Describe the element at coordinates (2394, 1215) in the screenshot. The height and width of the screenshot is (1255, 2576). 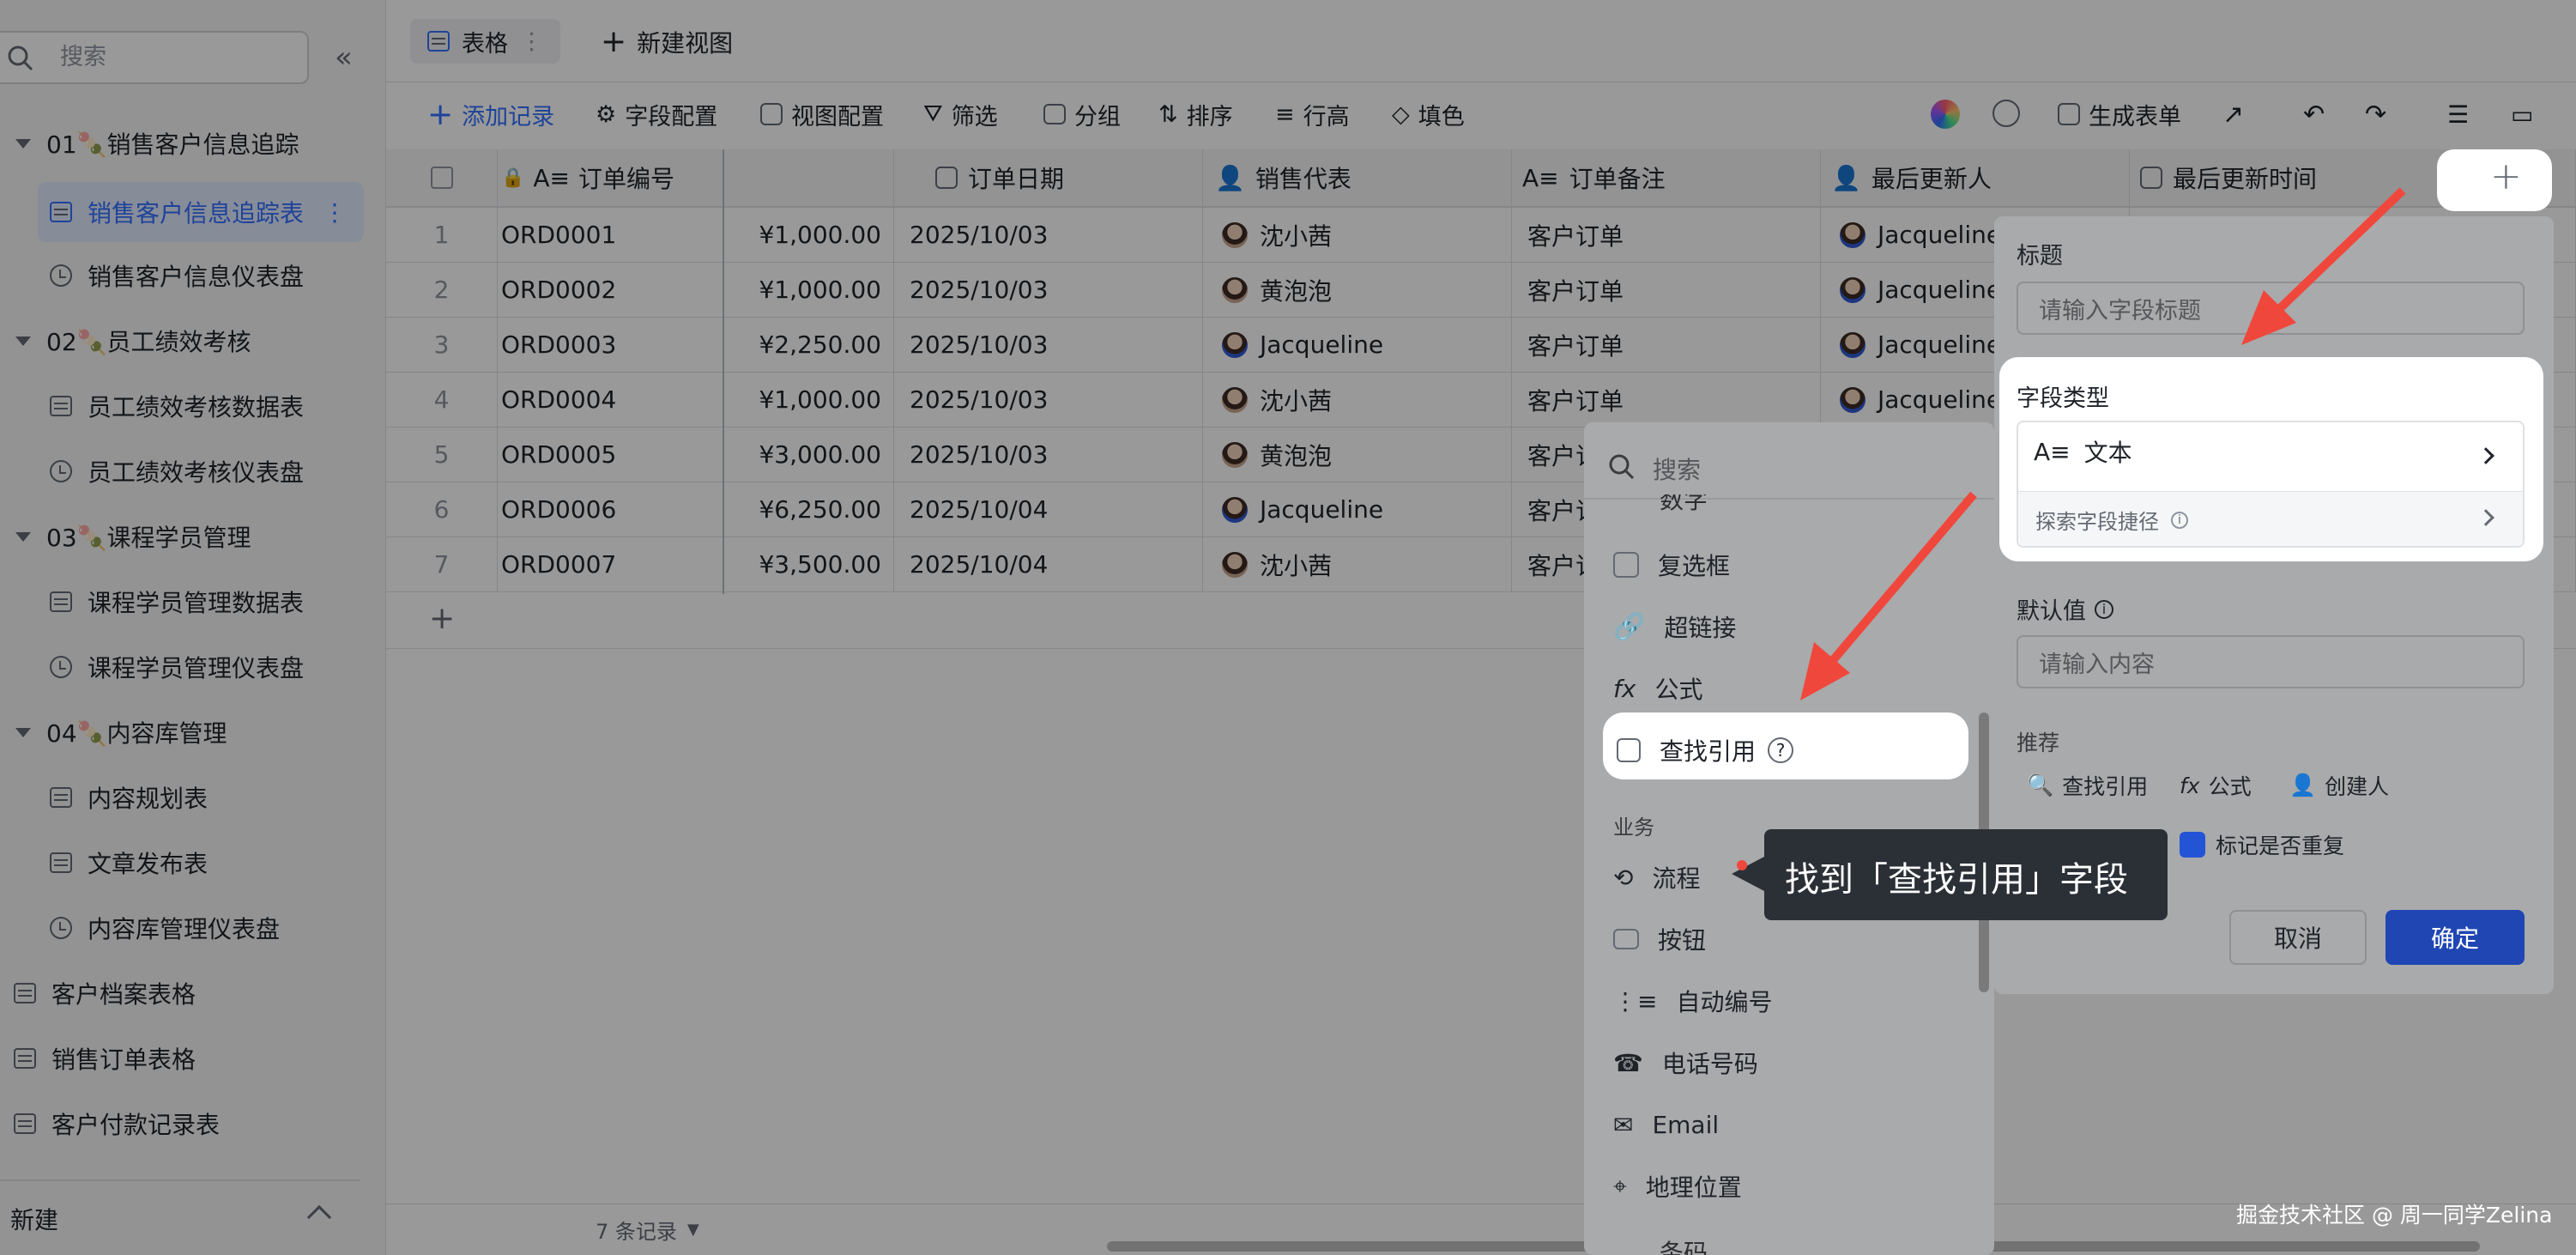
I see `watermark: 掘金技术社区 @ 周一同学Zelina` at that location.